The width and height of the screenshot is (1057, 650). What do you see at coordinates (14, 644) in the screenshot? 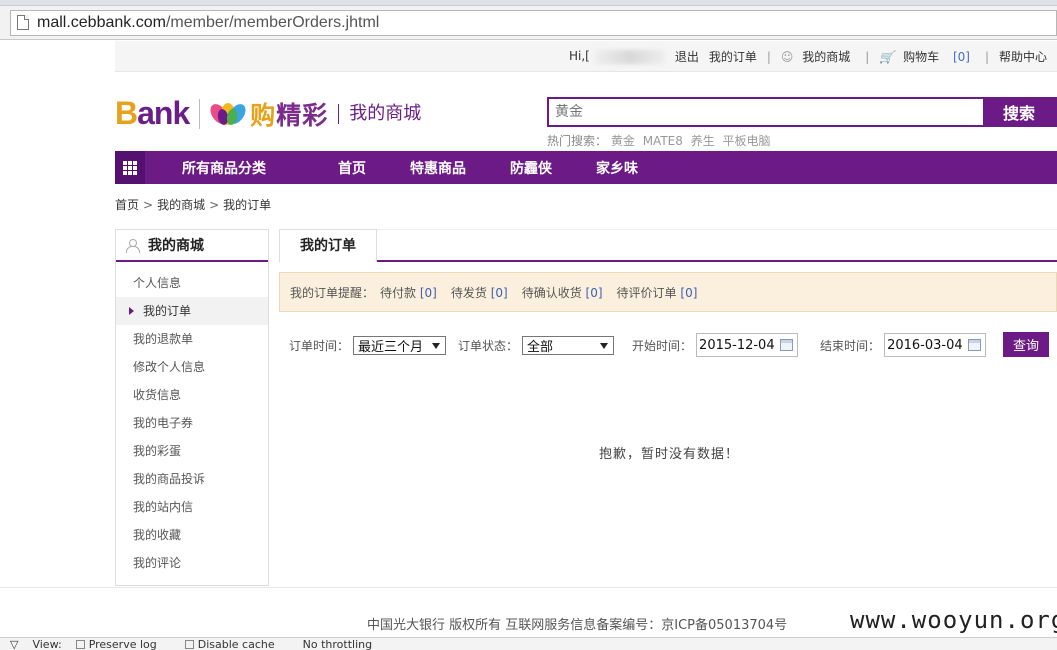
I see `devtools-filter-icon: ▽` at bounding box center [14, 644].